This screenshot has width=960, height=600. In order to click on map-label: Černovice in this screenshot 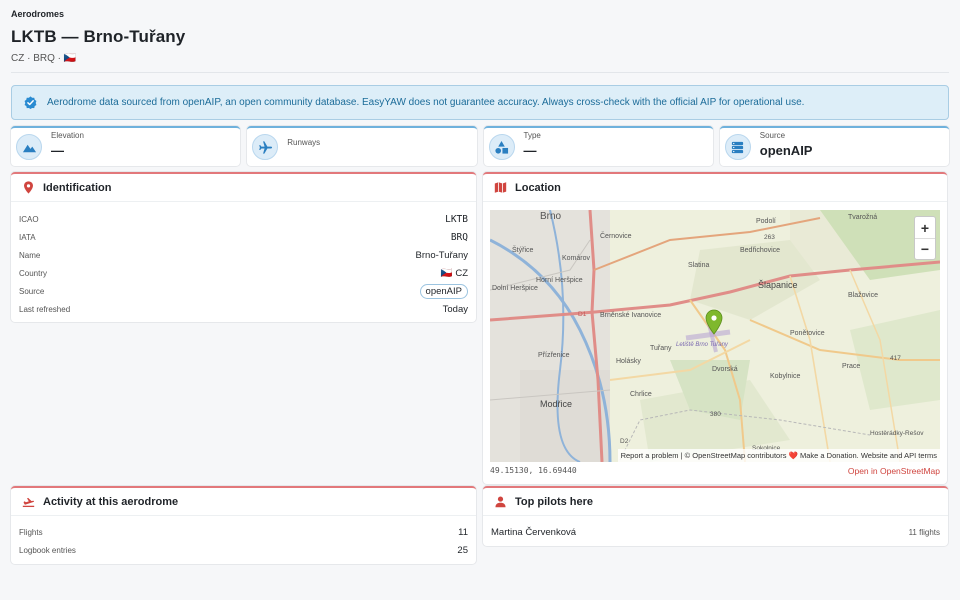, I will do `click(616, 235)`.